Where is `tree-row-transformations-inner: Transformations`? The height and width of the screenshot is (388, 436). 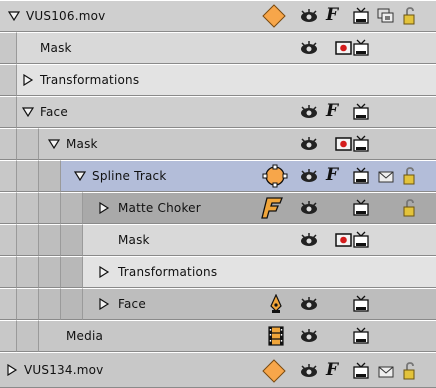 tree-row-transformations-inner: Transformations is located at coordinates (218, 272).